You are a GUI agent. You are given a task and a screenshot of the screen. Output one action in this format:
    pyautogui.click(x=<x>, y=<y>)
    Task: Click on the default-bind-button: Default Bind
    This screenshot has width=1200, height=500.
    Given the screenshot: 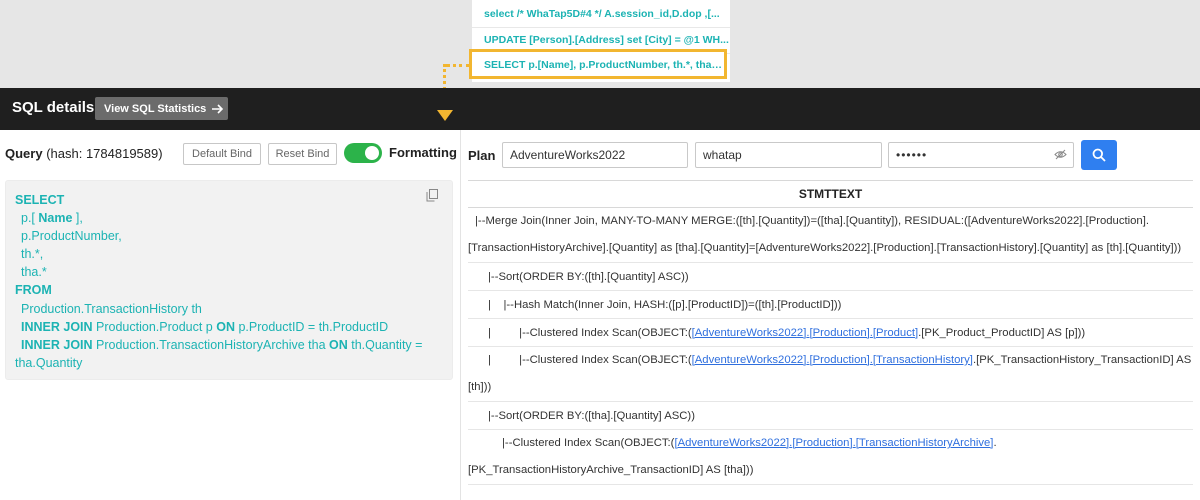 What is the action you would take?
    pyautogui.click(x=222, y=154)
    